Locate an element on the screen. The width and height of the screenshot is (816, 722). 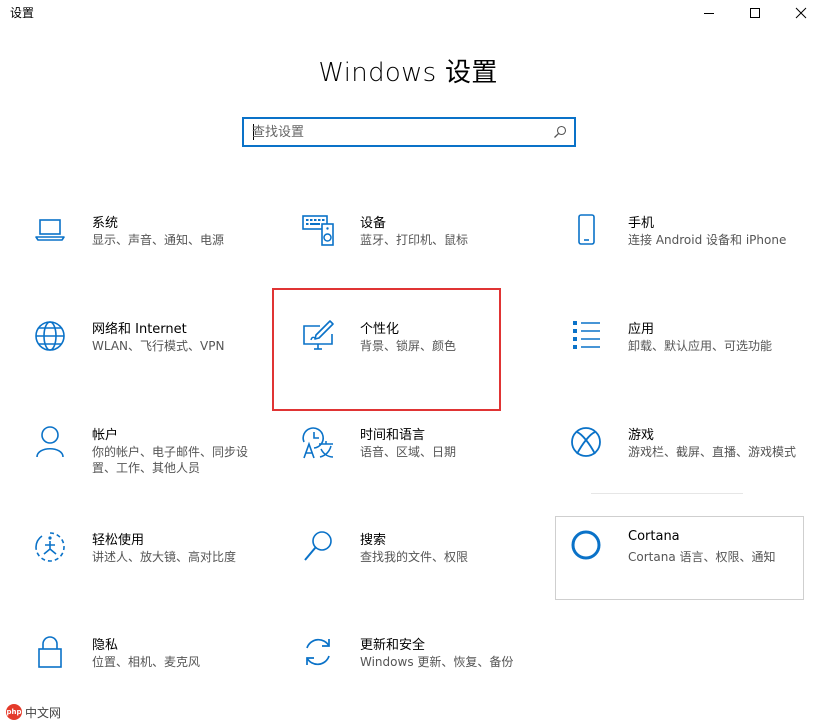
category-system: 系统 显示、声音、通知、电源 is located at coordinates (137, 255).